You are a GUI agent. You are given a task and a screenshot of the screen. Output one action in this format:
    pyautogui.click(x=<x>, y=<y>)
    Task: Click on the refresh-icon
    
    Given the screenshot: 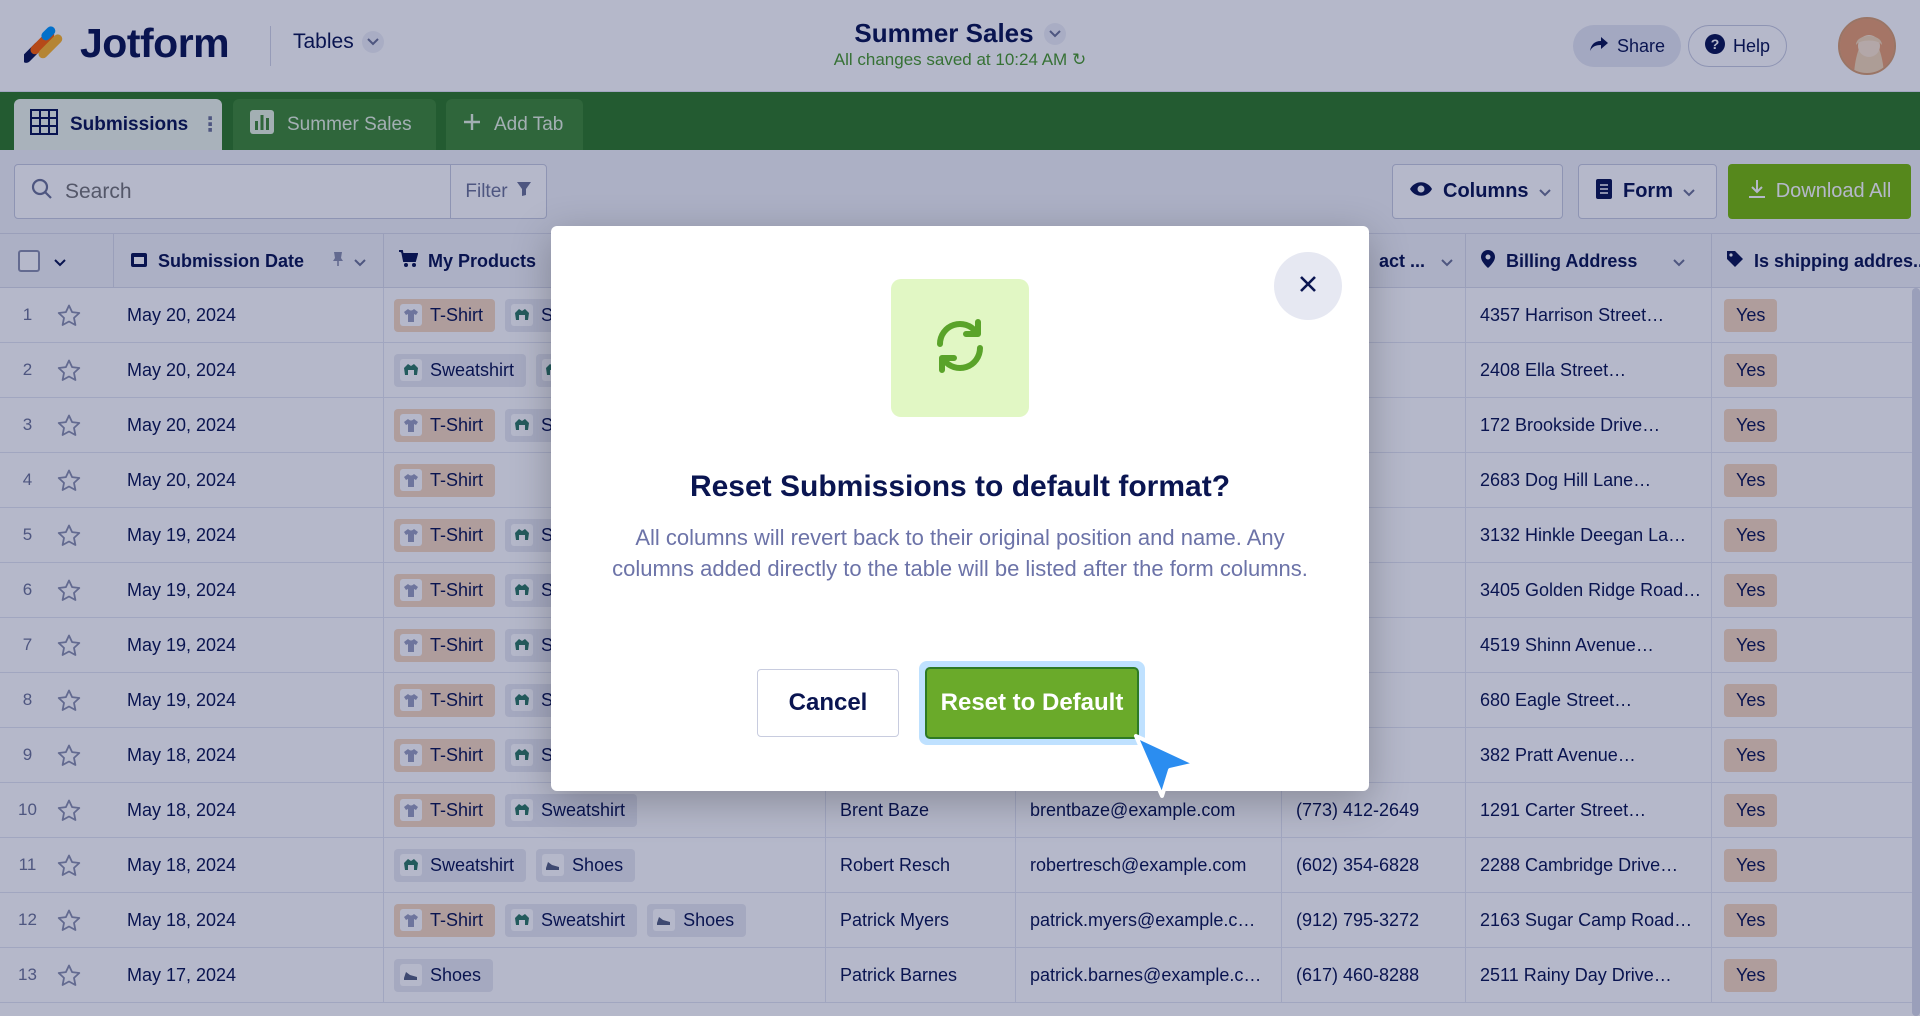 What is the action you would take?
    pyautogui.click(x=960, y=348)
    